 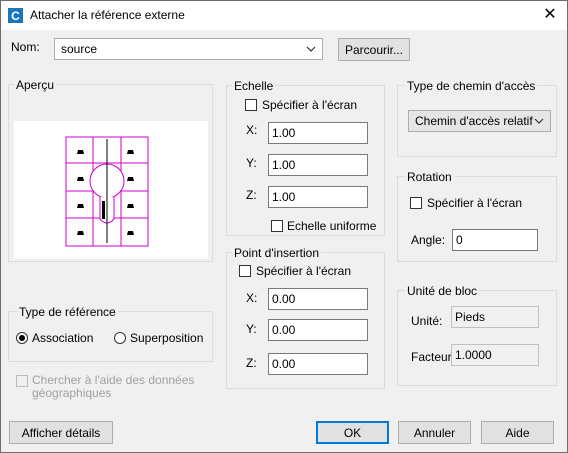 What do you see at coordinates (63, 338) in the screenshot?
I see `attachment-label: Association` at bounding box center [63, 338].